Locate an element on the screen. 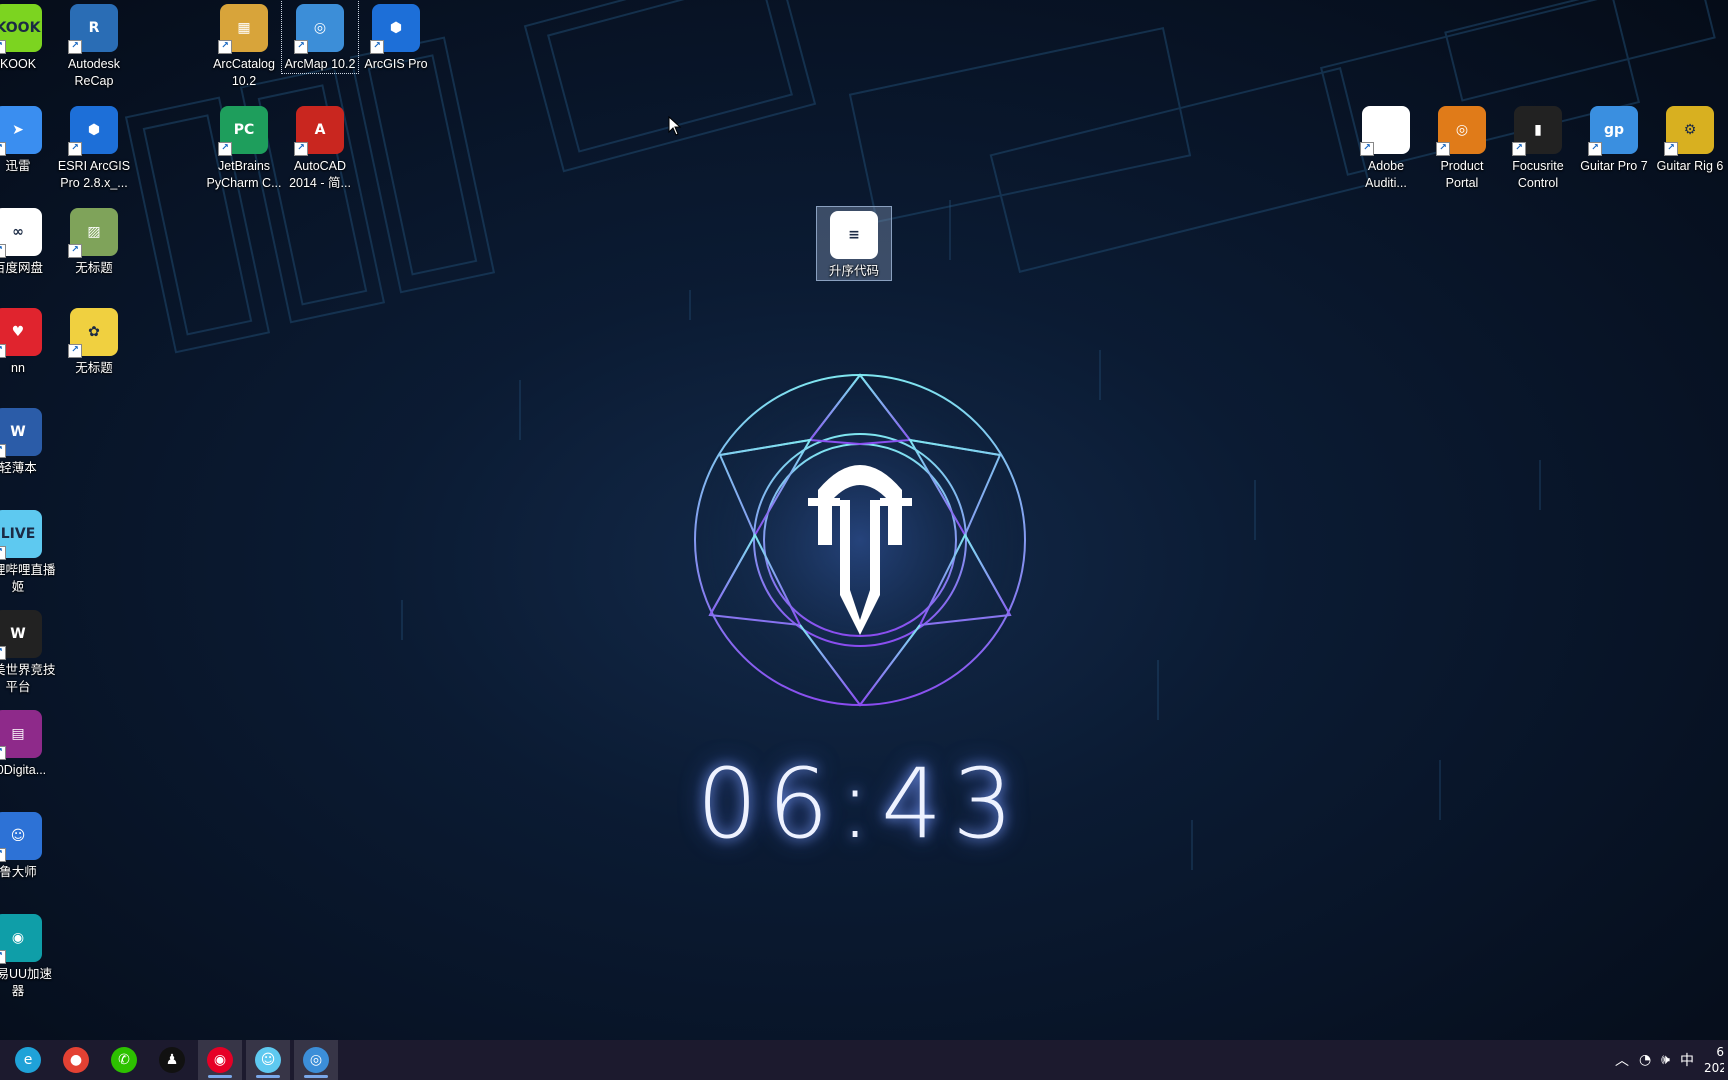  icon-glyph: ▮ is located at coordinates (1538, 130).